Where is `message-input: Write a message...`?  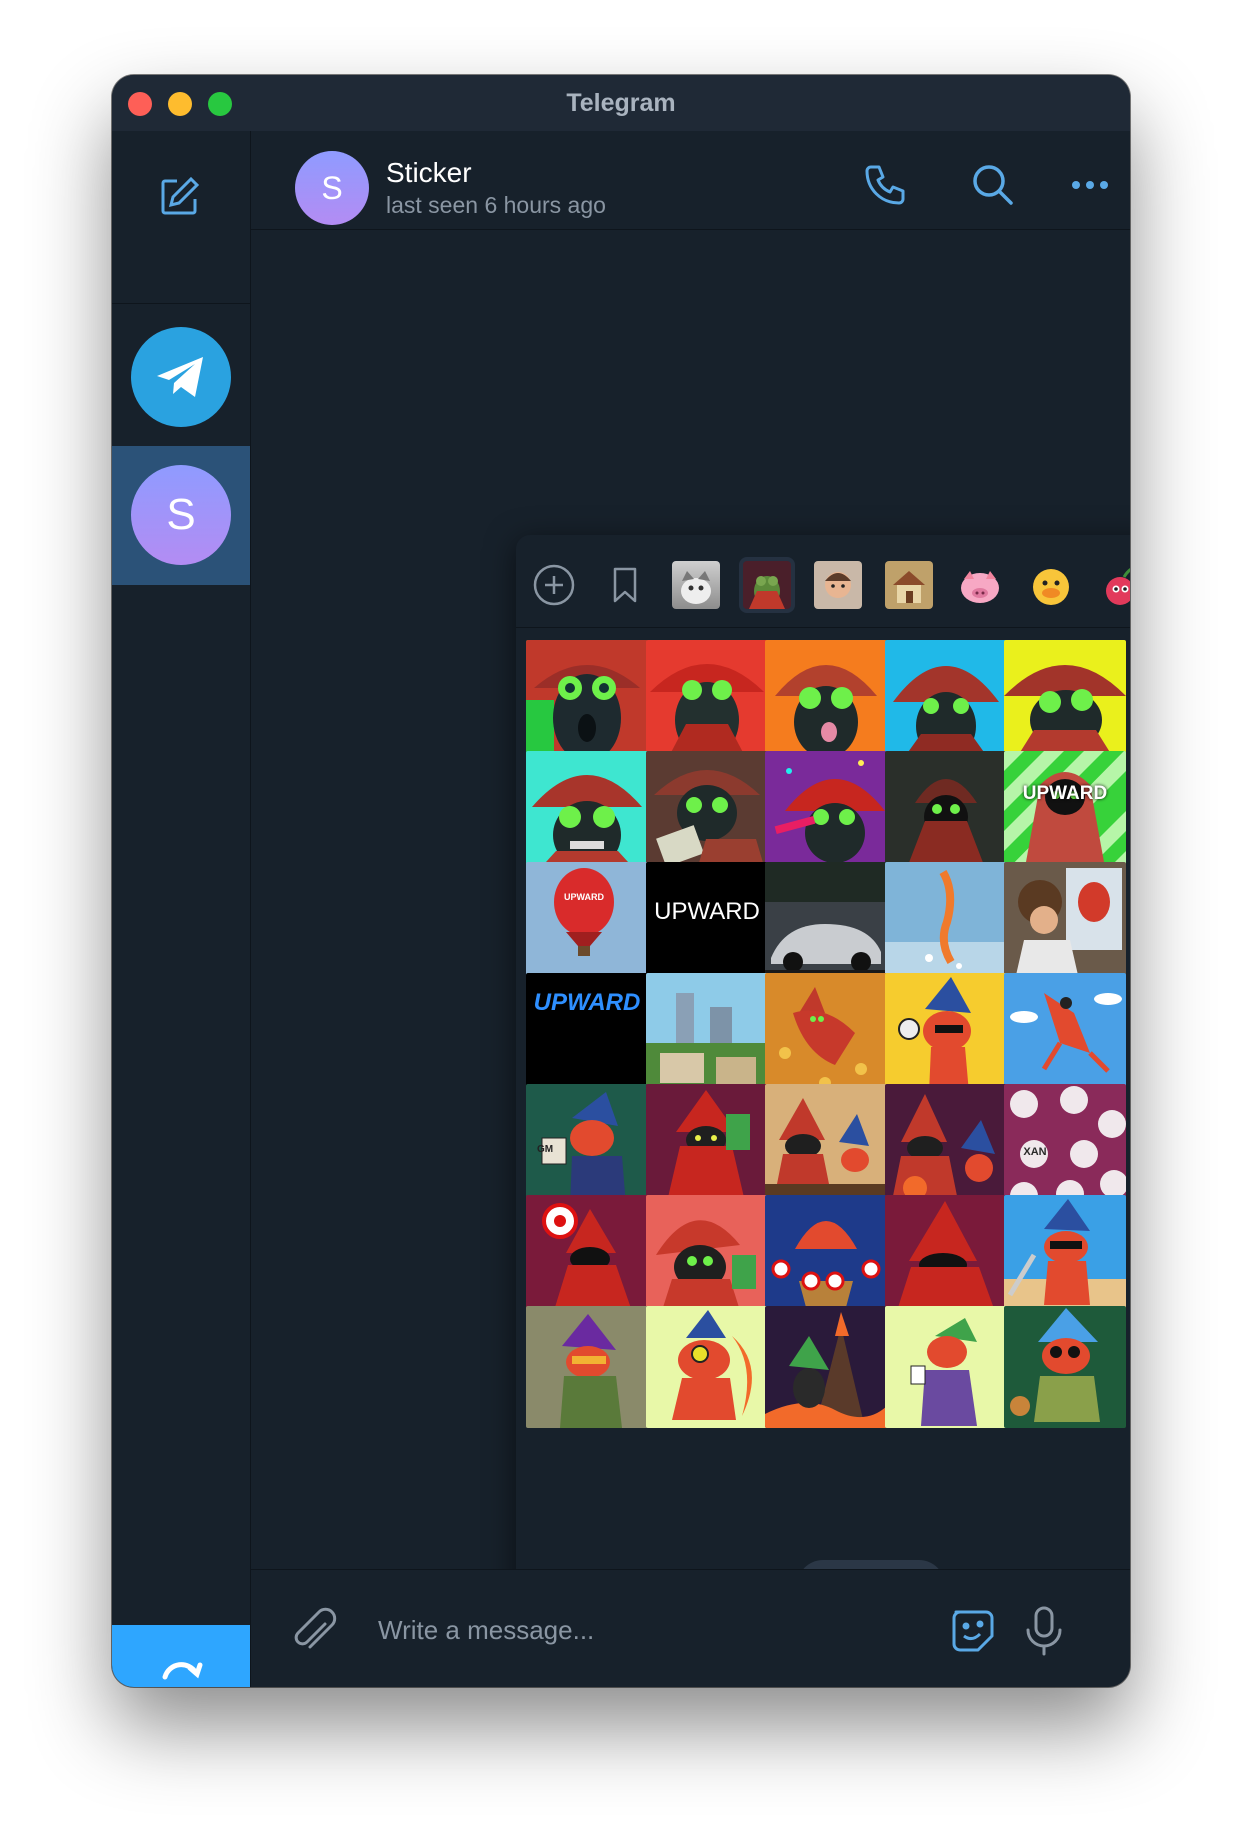
message-input: Write a message... is located at coordinates (658, 1630).